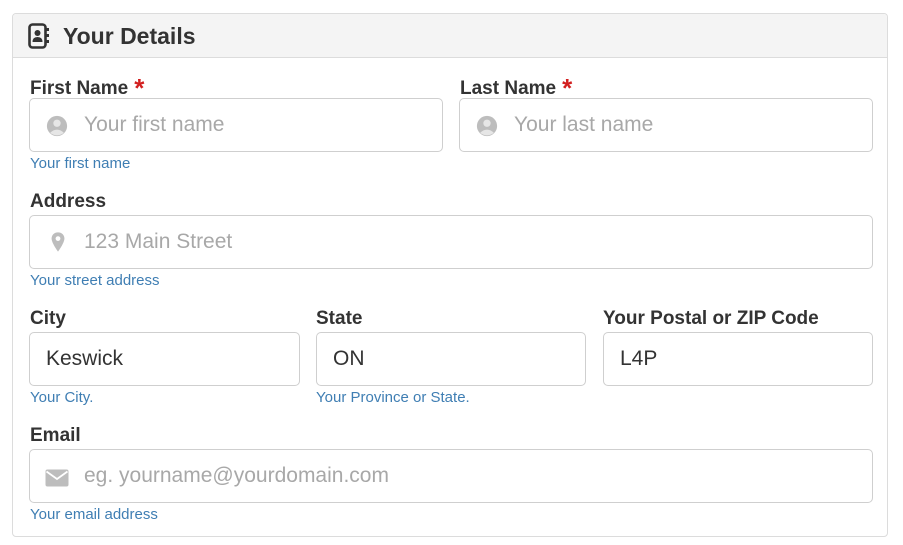  I want to click on address-field, so click(451, 242).